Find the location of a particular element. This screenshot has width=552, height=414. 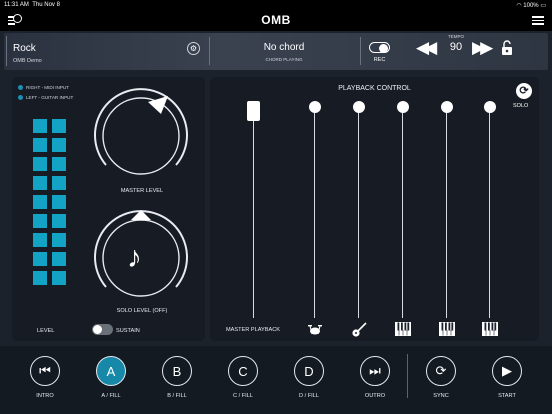

solo-level-label: SOLO LEVEL (OFF) is located at coordinates (142, 311).